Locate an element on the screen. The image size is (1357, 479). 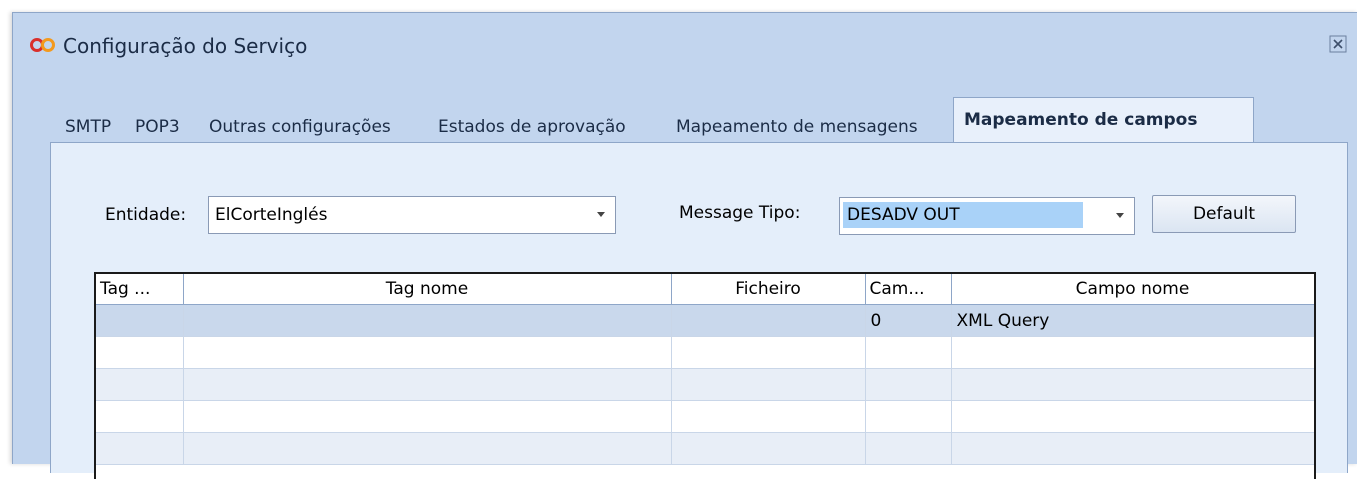
message-tipo-select: DESADV OUT is located at coordinates (987, 216).